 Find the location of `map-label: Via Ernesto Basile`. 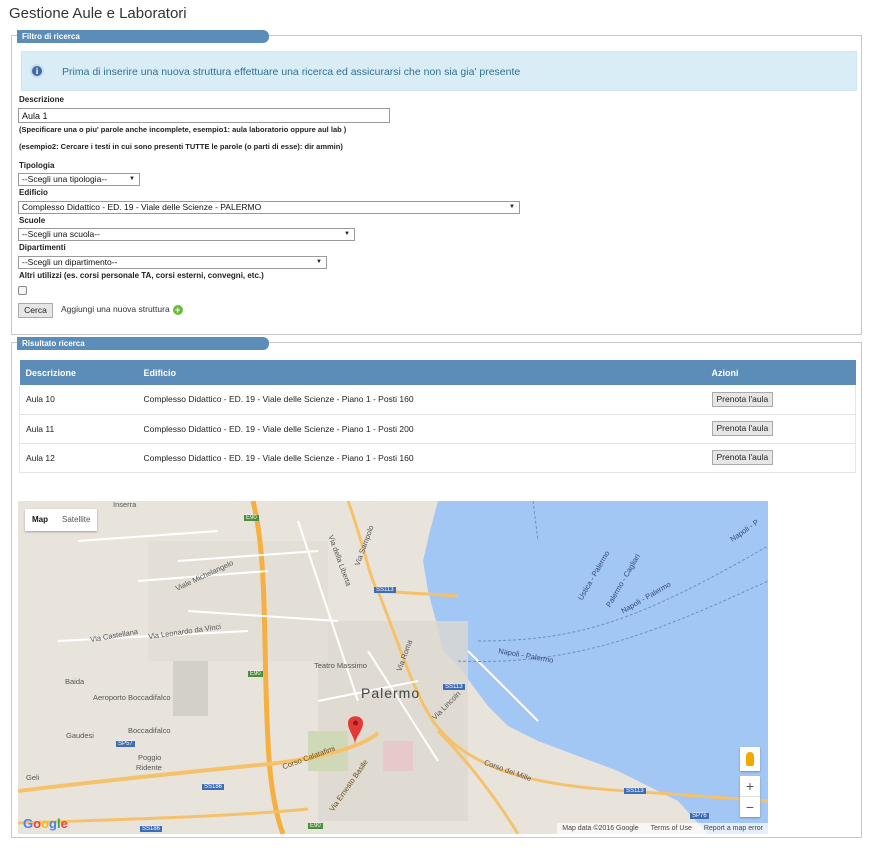

map-label: Via Ernesto Basile is located at coordinates (348, 785).